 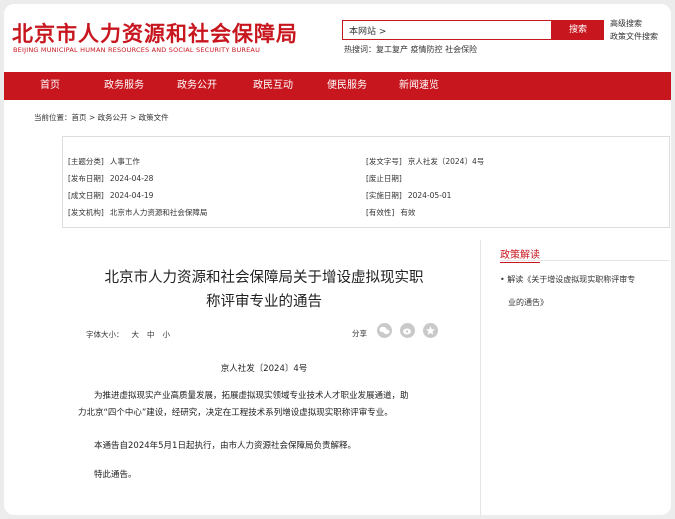 What do you see at coordinates (408, 212) in the screenshot?
I see `meta-validity-value: 有效` at bounding box center [408, 212].